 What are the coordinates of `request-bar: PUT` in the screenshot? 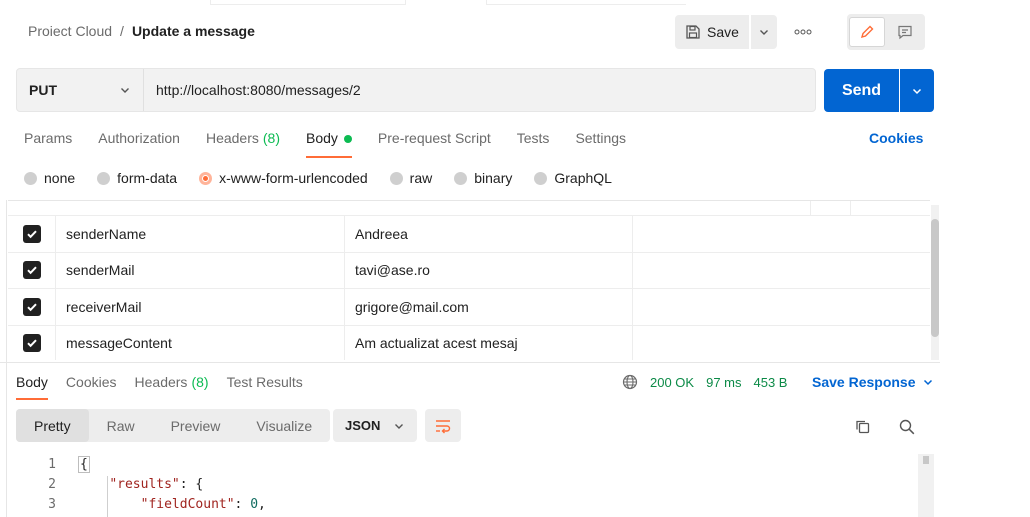 It's located at (416, 90).